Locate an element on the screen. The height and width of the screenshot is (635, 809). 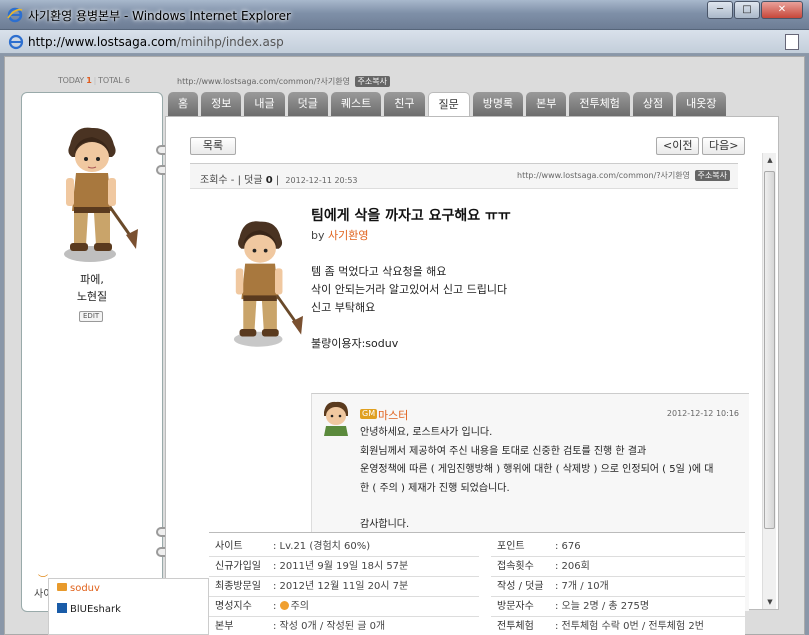
profile-card: 파에, 노현질 EDIT ︶ 사이 is located at coordinates (92, 352).